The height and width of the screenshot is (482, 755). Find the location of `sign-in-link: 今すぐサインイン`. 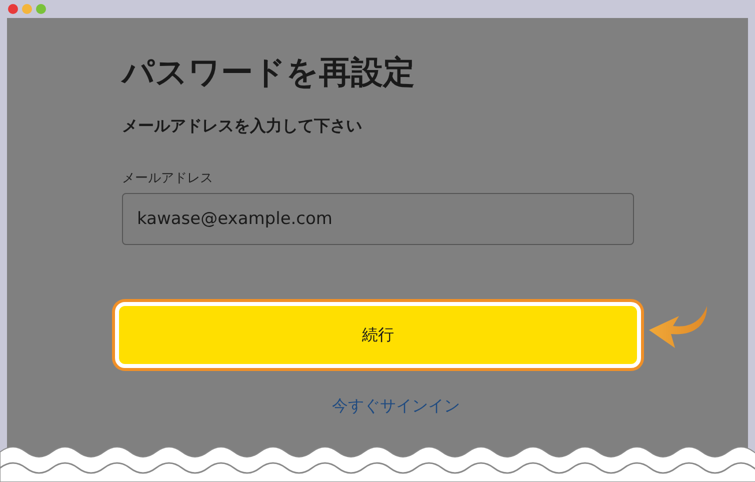

sign-in-link: 今すぐサインイン is located at coordinates (396, 406).